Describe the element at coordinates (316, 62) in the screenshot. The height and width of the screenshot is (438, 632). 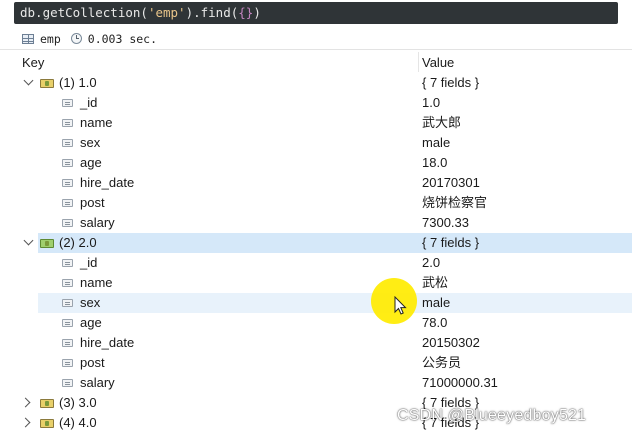
I see `table-header: Key Value` at that location.